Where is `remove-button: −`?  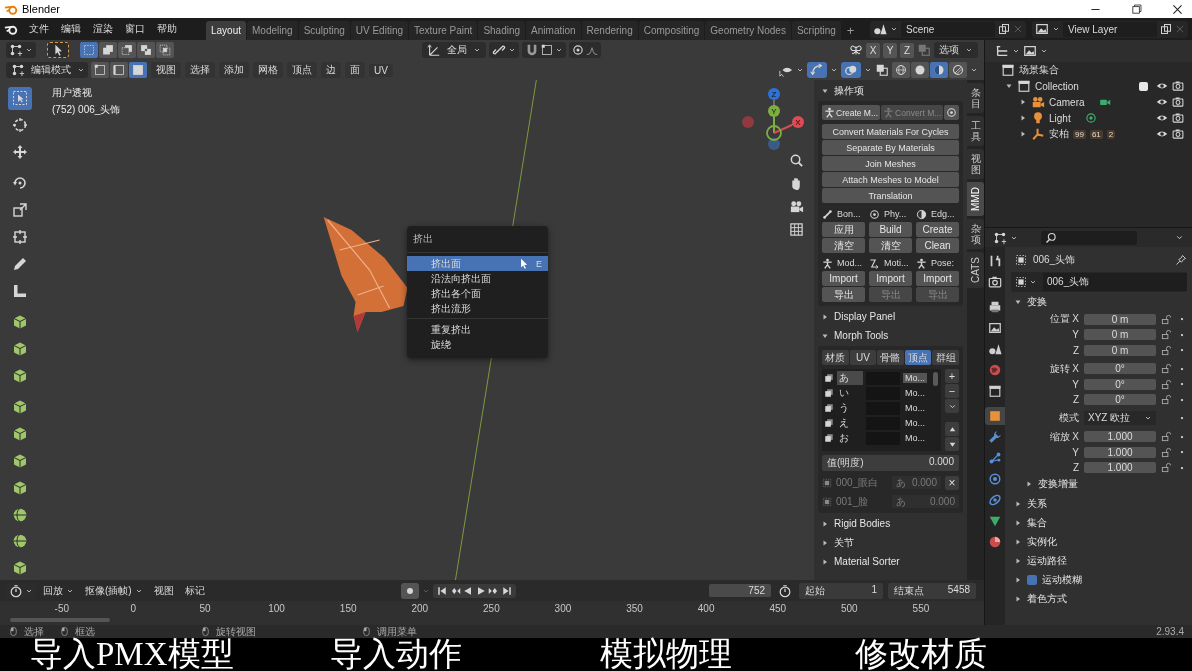 remove-button: − is located at coordinates (952, 391).